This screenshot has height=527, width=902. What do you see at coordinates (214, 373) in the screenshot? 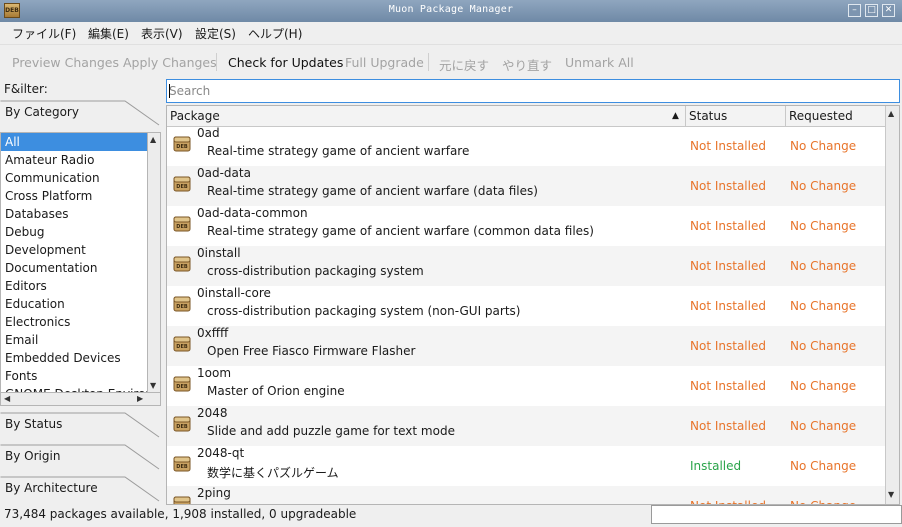
I see `package-name: 1oom` at bounding box center [214, 373].